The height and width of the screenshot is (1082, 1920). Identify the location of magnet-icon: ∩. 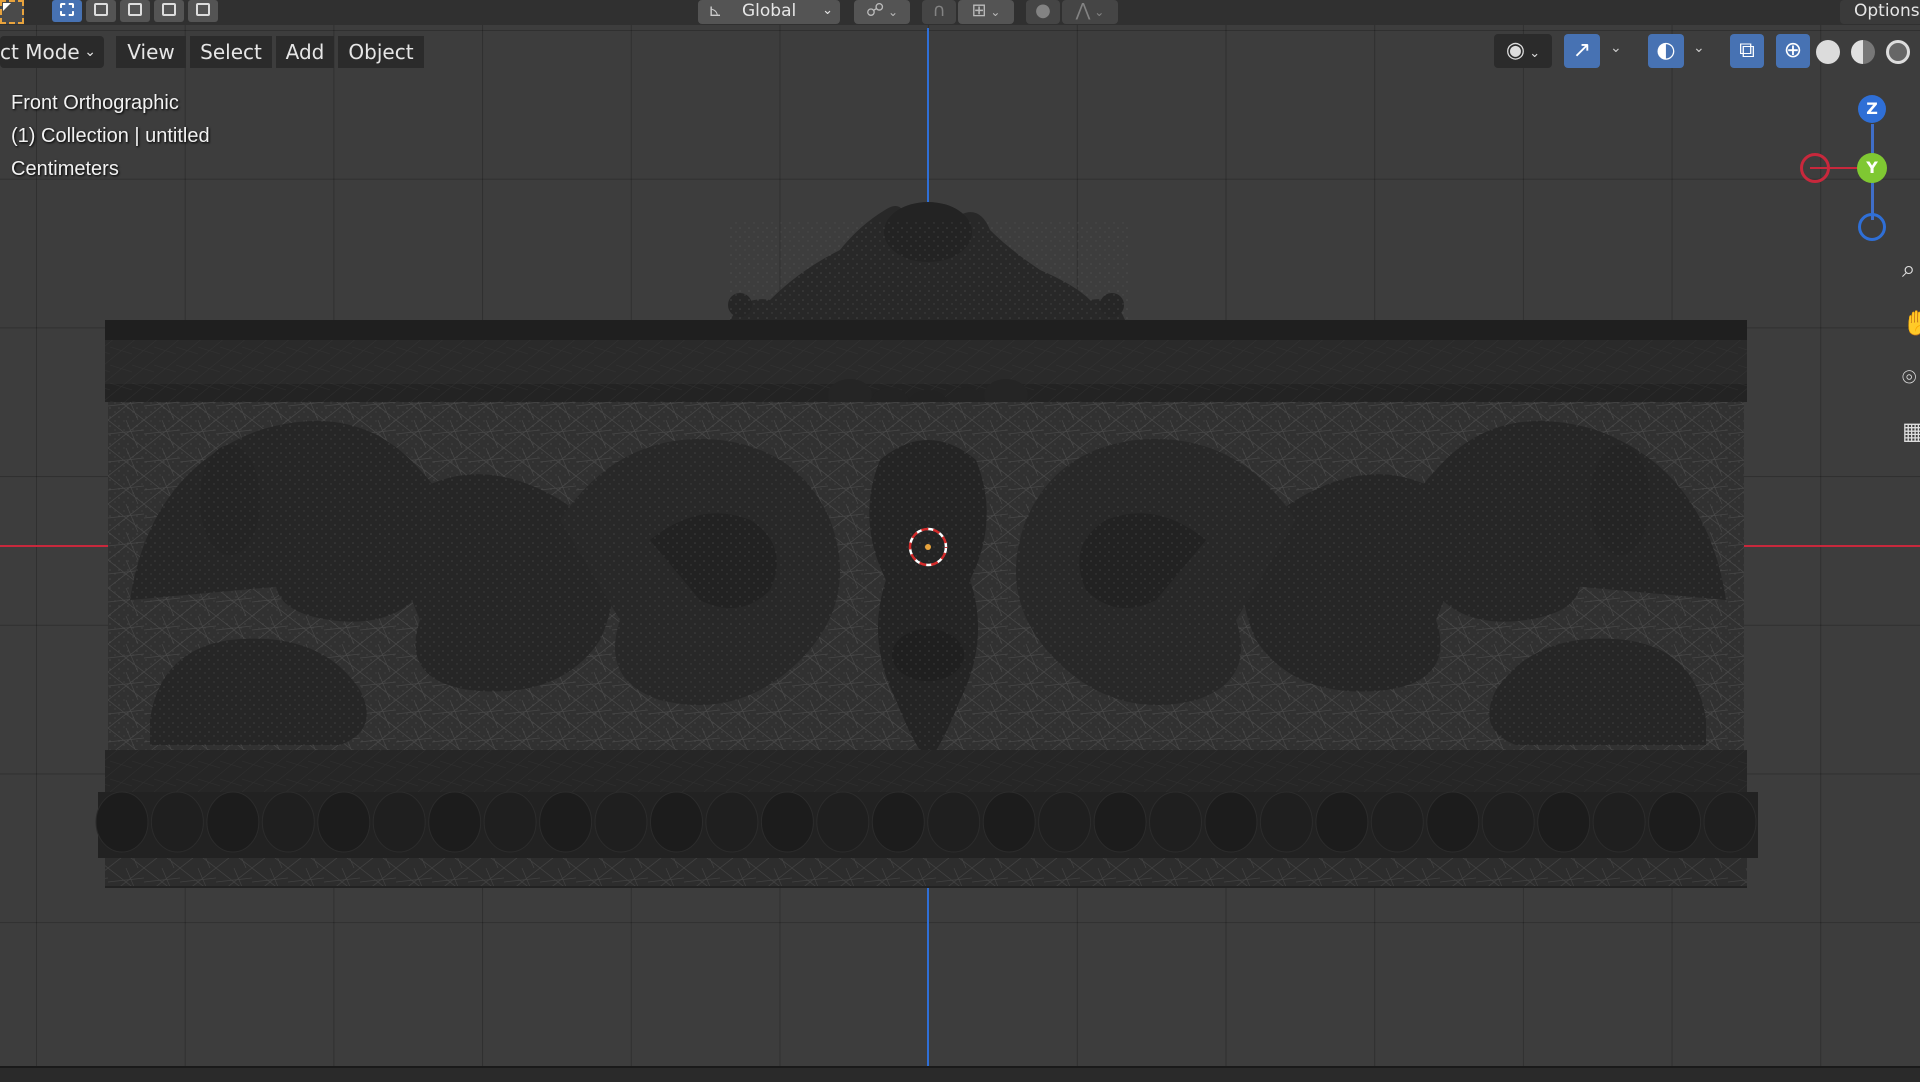
(939, 10).